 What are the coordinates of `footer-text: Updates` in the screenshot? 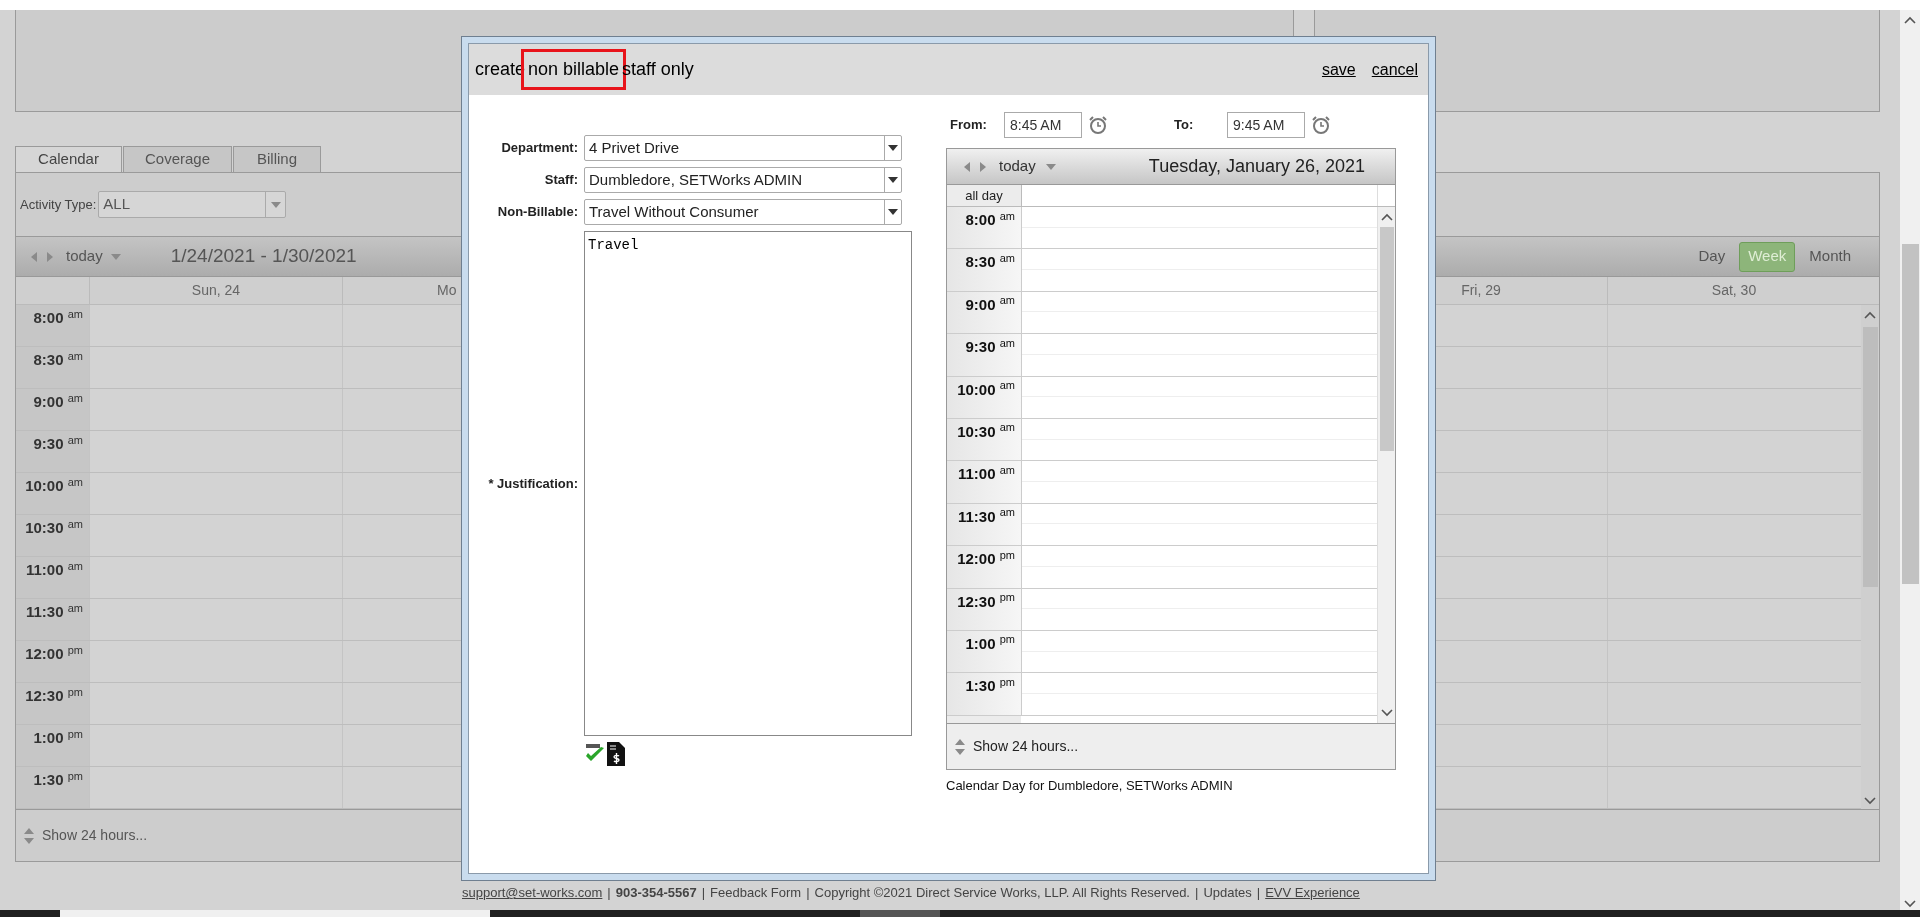 It's located at (1227, 893).